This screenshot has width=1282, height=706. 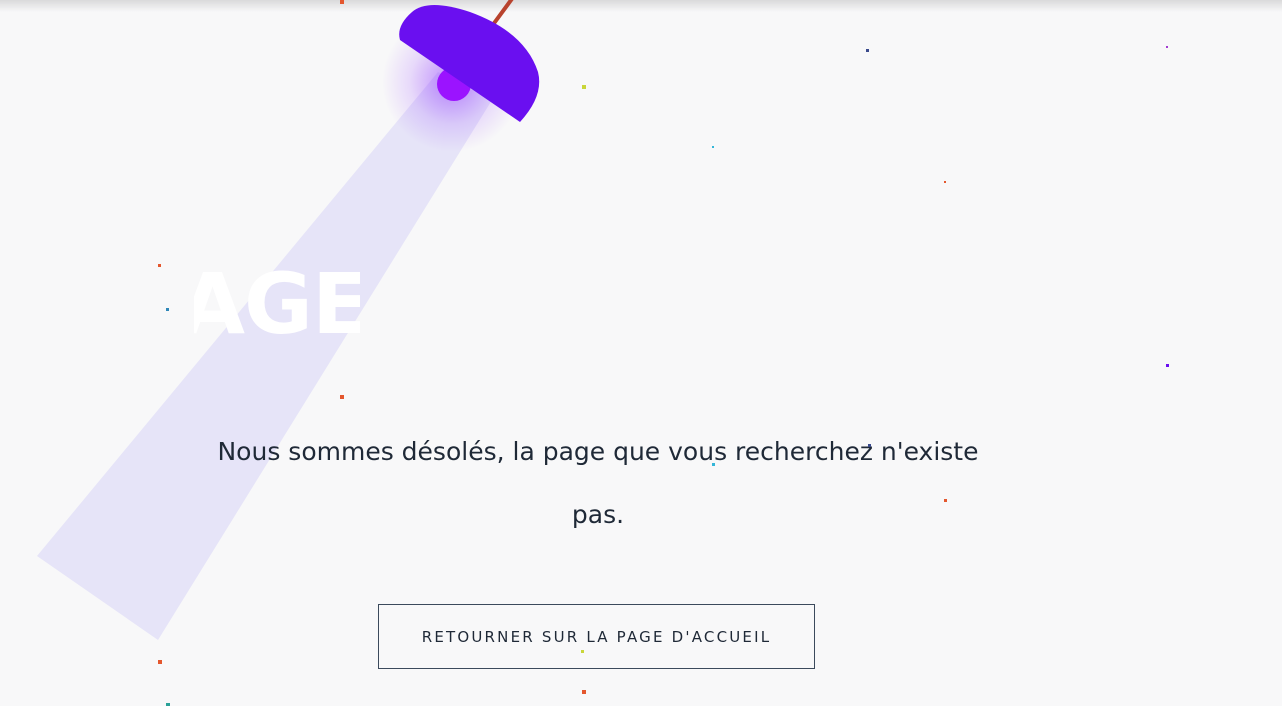 I want to click on headline-fragment: AGE, so click(x=274, y=304).